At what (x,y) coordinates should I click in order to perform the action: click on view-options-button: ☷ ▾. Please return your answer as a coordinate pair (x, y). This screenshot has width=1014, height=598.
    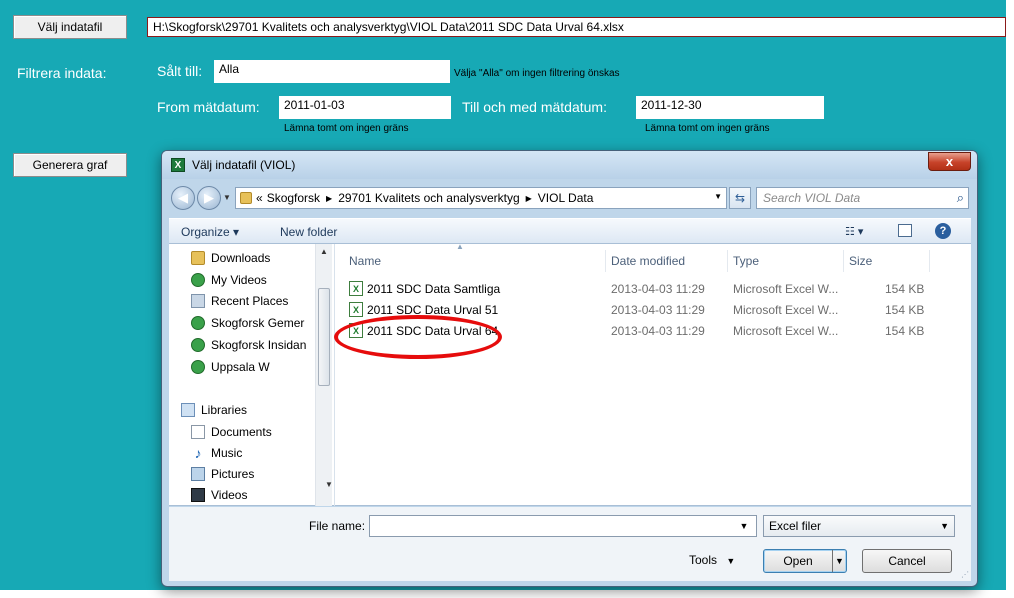
    Looking at the image, I should click on (854, 231).